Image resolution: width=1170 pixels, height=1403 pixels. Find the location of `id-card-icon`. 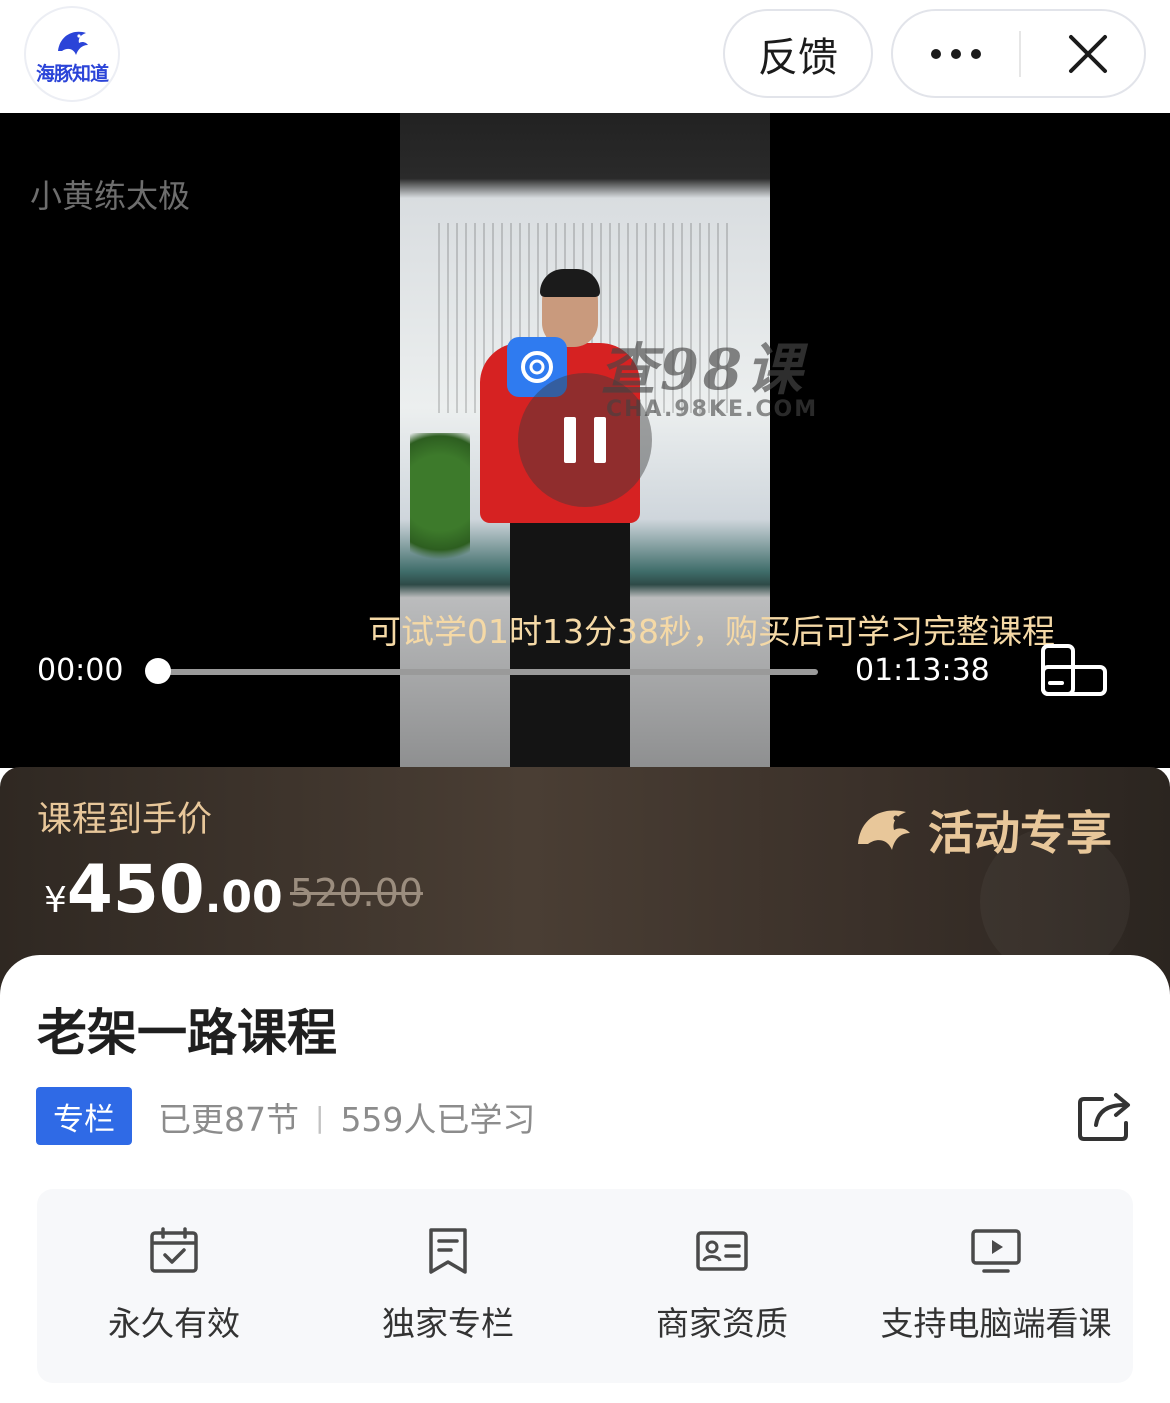

id-card-icon is located at coordinates (722, 1251).